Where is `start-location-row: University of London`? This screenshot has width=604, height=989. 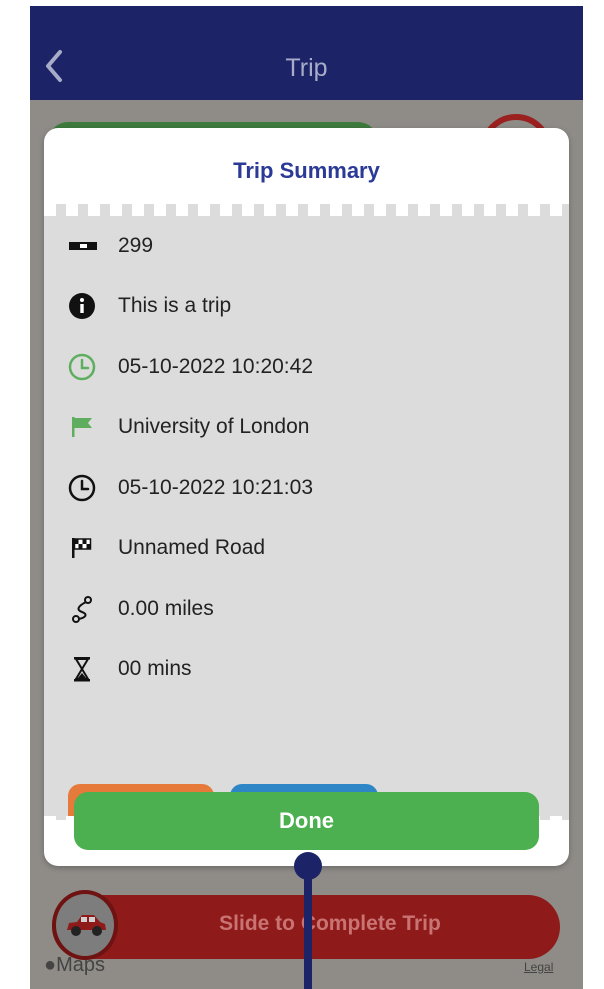
start-location-row: University of London is located at coordinates (303, 427).